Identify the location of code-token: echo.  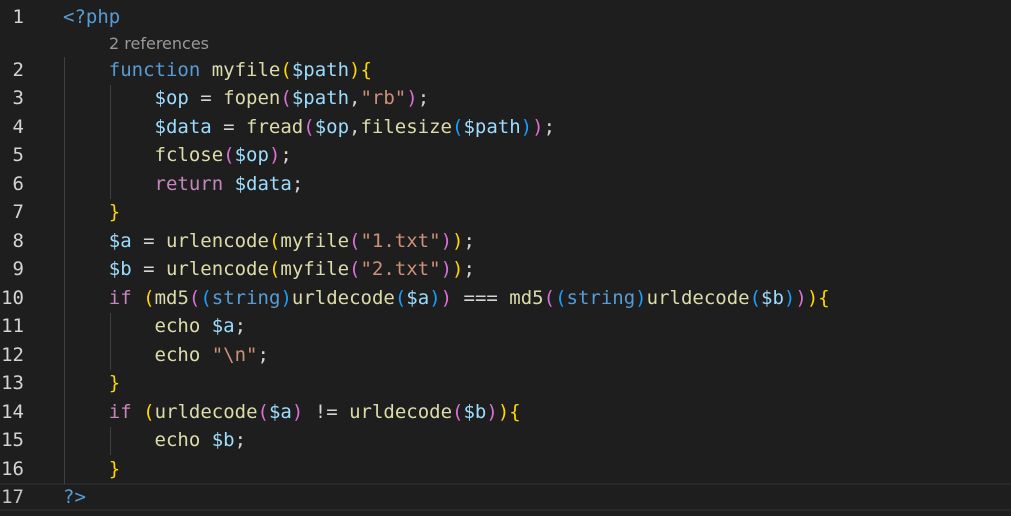
(177, 355).